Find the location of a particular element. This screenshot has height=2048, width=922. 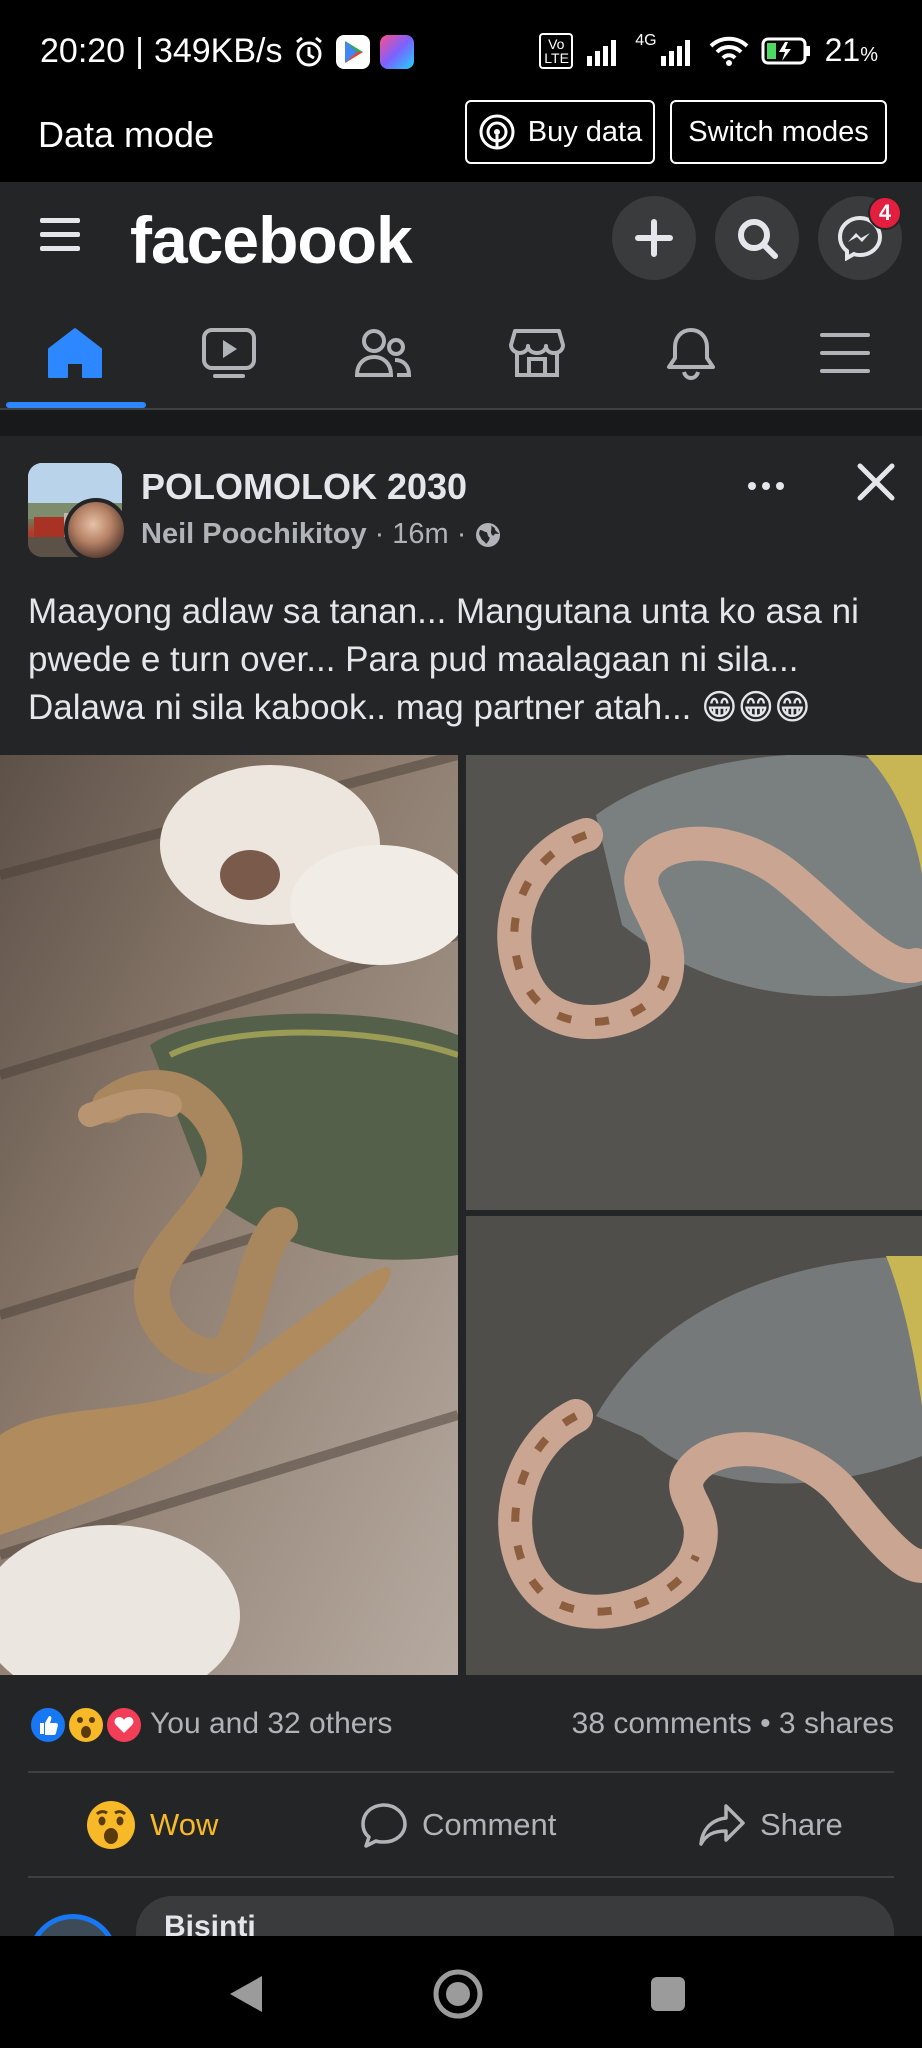

share-label: Share is located at coordinates (801, 1824).